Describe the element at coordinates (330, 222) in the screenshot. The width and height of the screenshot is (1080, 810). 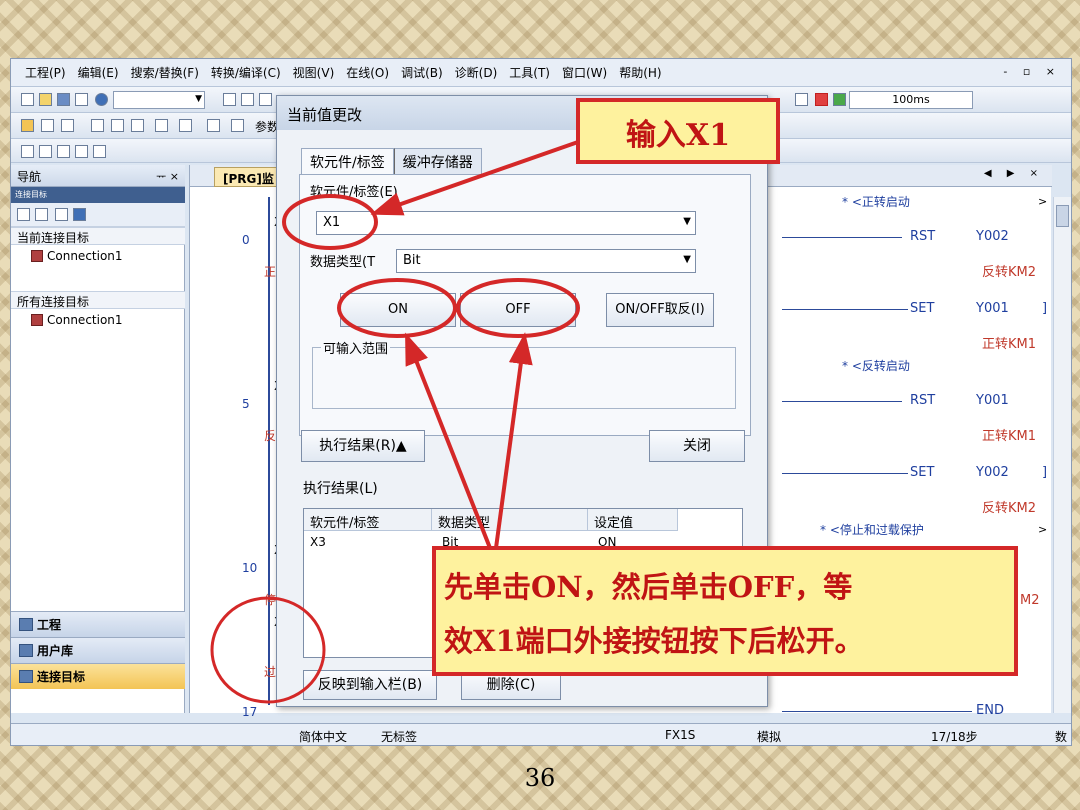
I see `highlight-device-field` at that location.